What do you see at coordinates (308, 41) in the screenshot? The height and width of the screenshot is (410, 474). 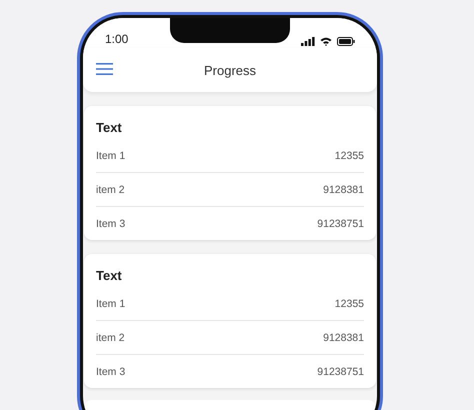 I see `signal-icon` at bounding box center [308, 41].